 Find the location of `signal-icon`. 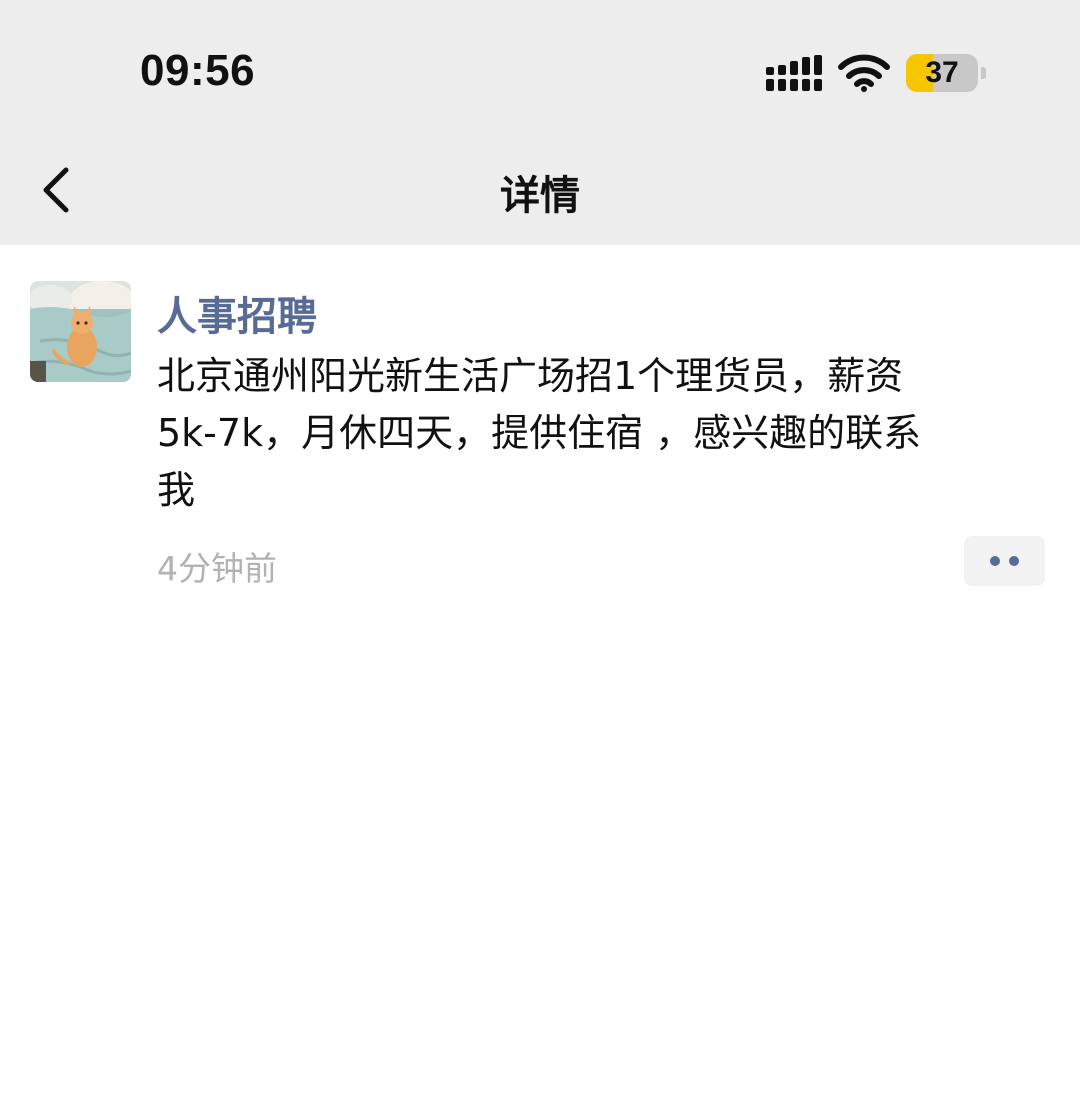

signal-icon is located at coordinates (794, 73).